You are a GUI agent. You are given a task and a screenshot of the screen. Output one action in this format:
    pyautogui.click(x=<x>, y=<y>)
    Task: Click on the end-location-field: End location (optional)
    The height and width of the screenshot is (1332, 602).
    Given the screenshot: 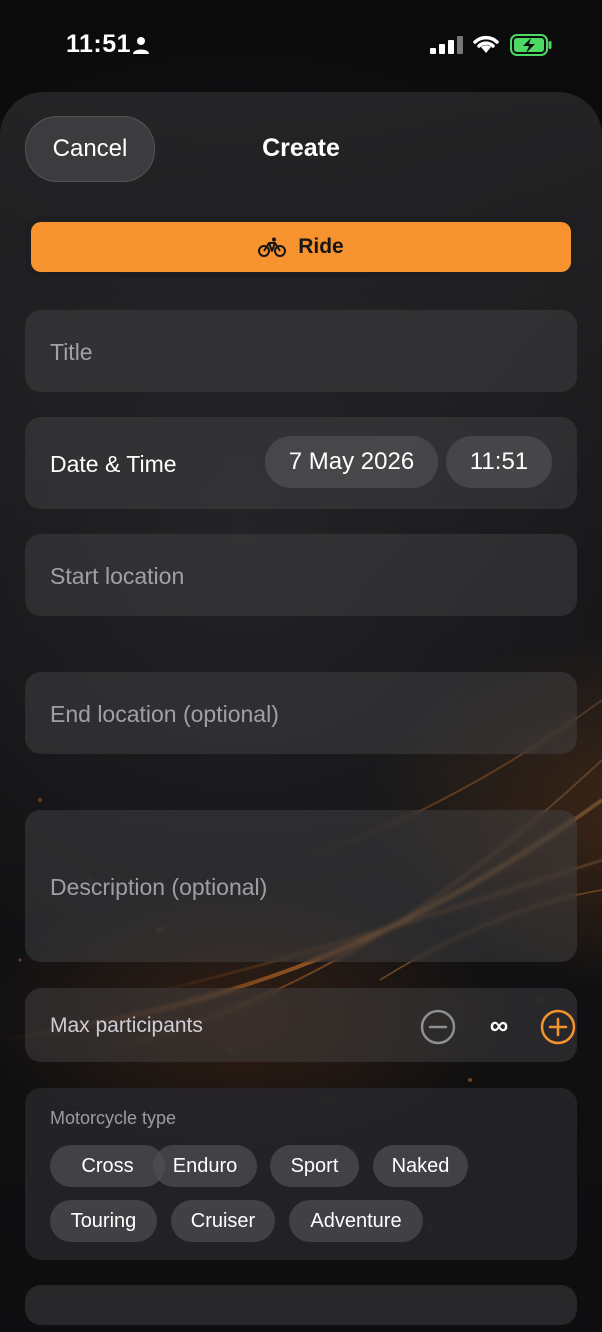 What is the action you would take?
    pyautogui.click(x=301, y=713)
    